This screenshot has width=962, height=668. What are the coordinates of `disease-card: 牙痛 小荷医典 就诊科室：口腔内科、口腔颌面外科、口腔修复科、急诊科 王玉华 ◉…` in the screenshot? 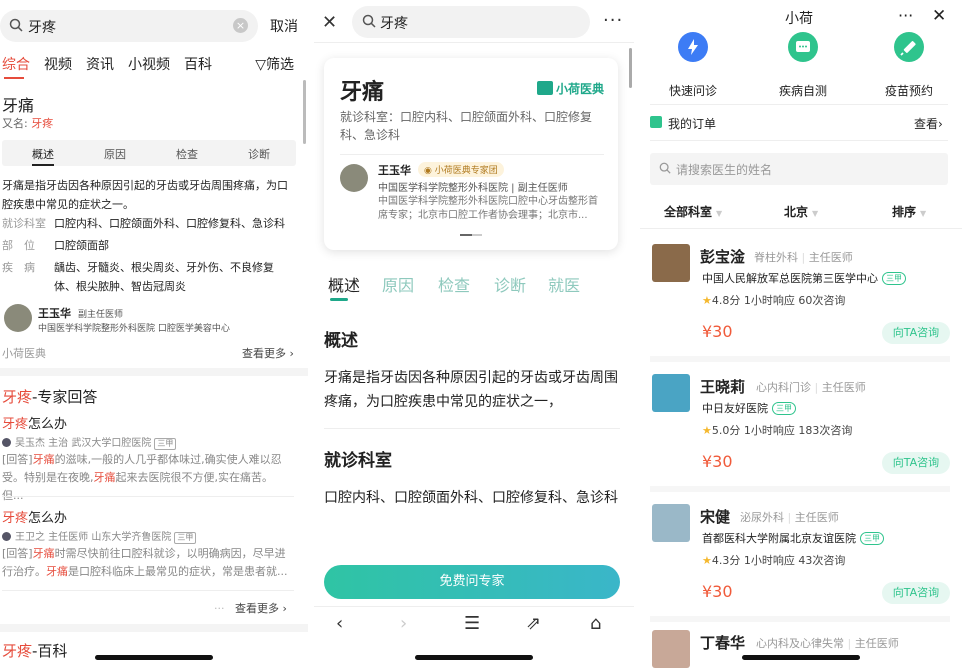 It's located at (471, 154).